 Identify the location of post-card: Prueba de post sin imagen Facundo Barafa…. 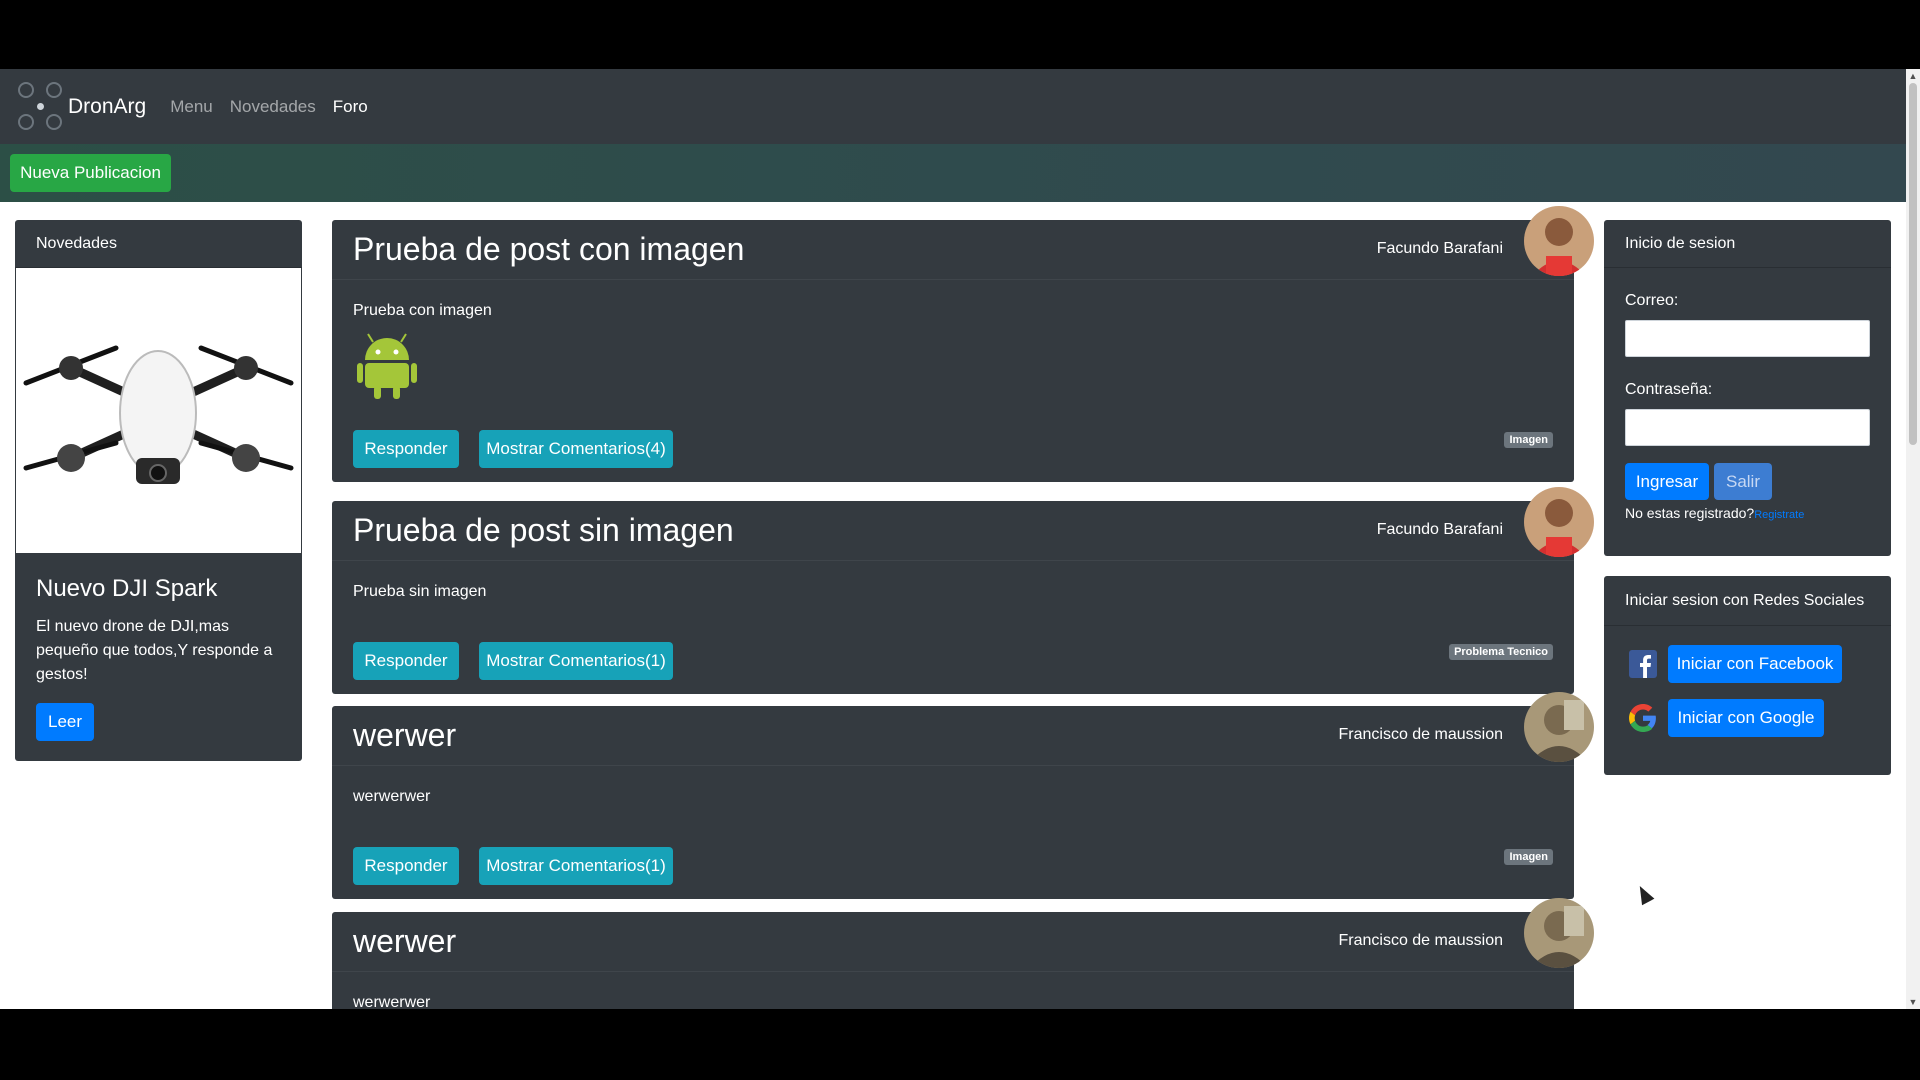
(953, 597).